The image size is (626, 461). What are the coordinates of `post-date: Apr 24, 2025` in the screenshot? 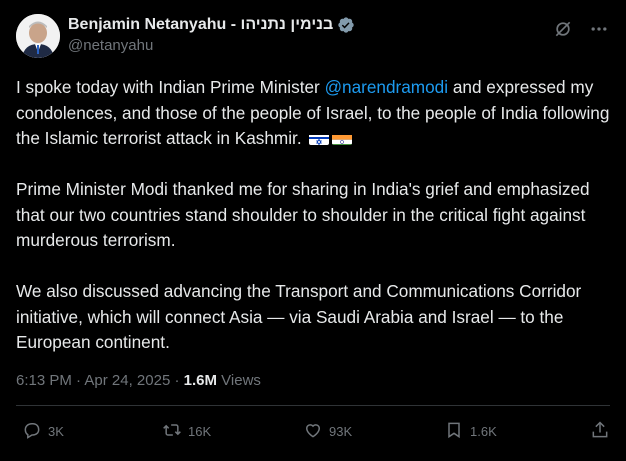 It's located at (127, 380).